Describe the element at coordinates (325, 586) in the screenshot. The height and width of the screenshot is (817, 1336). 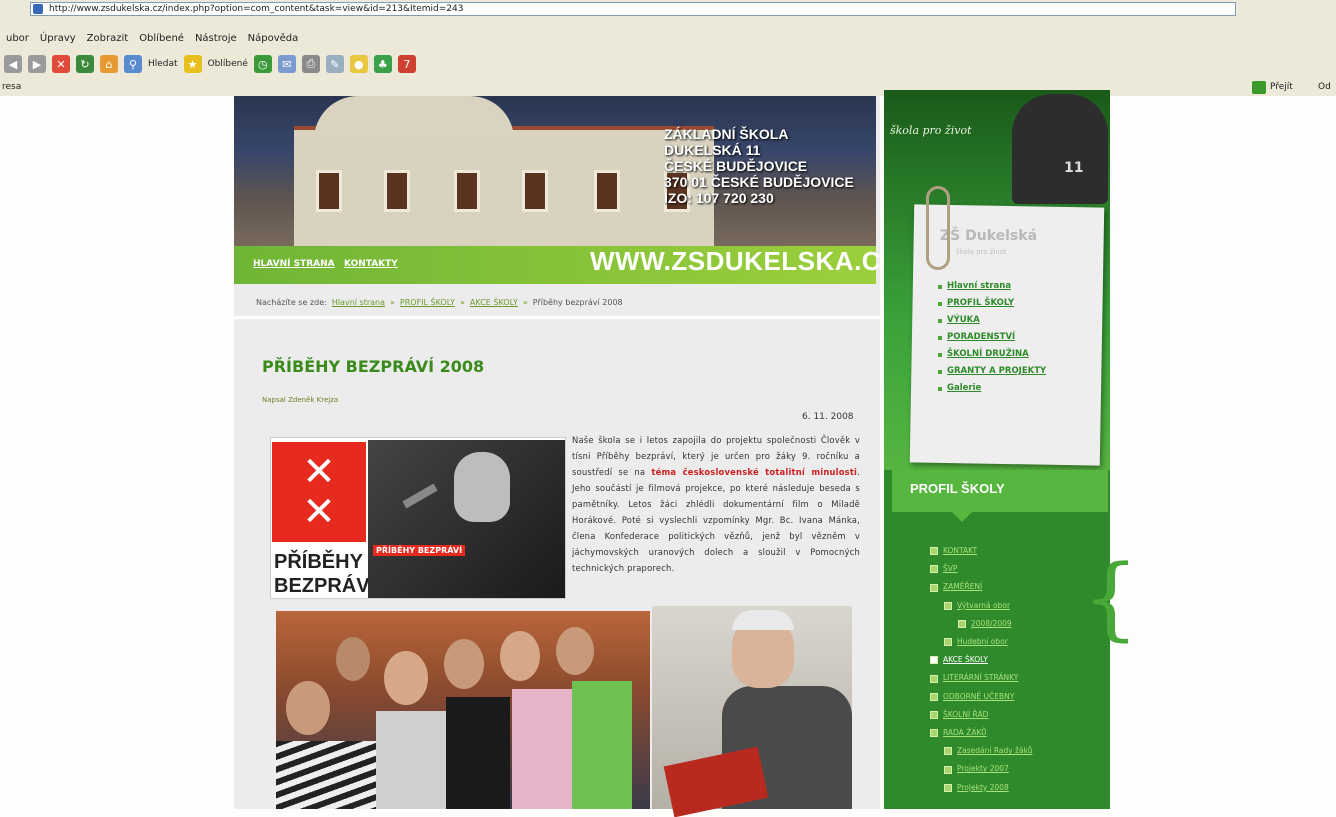
I see `poster-title-line2: BEZPRÁVÍ` at that location.